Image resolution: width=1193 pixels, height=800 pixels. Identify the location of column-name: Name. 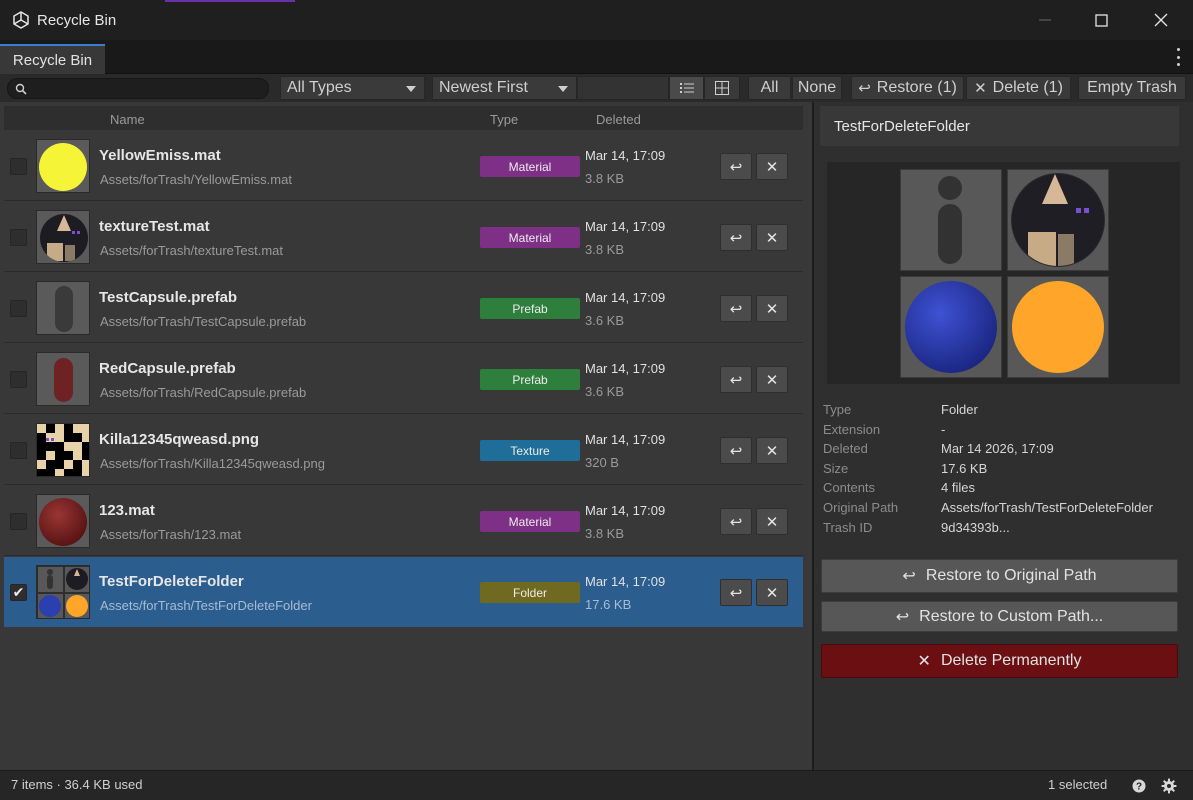
(127, 119).